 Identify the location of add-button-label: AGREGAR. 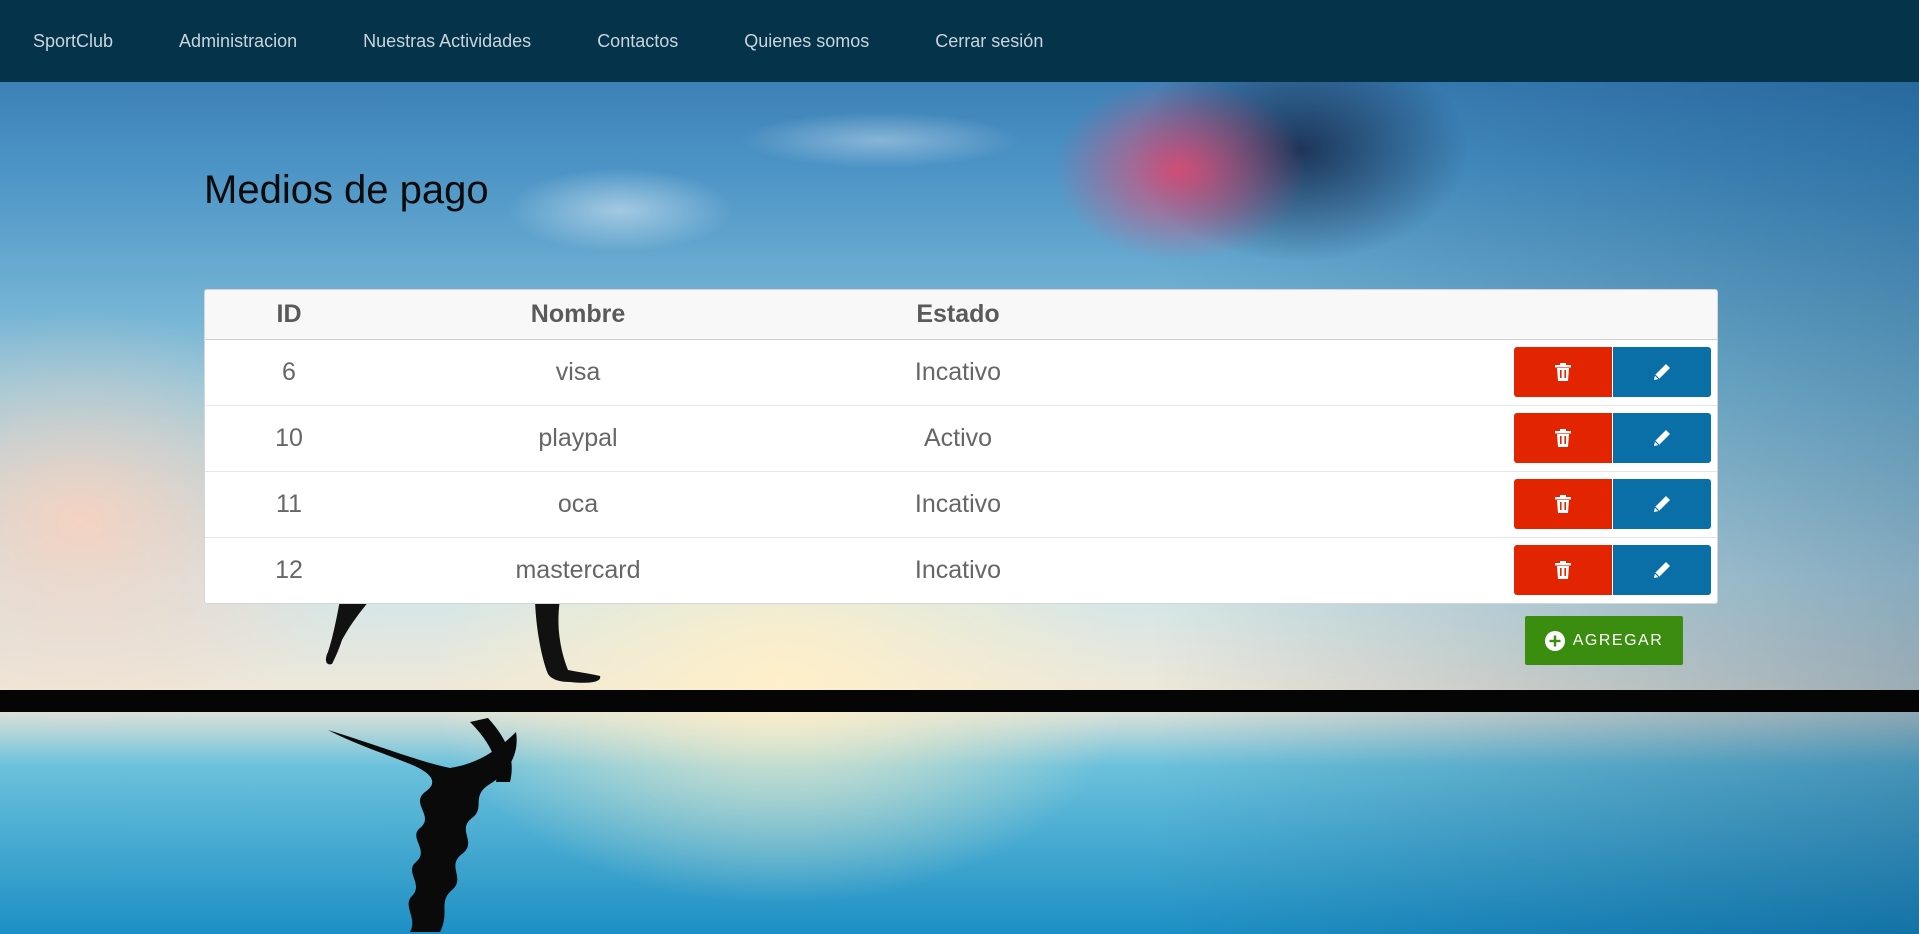
(1618, 640).